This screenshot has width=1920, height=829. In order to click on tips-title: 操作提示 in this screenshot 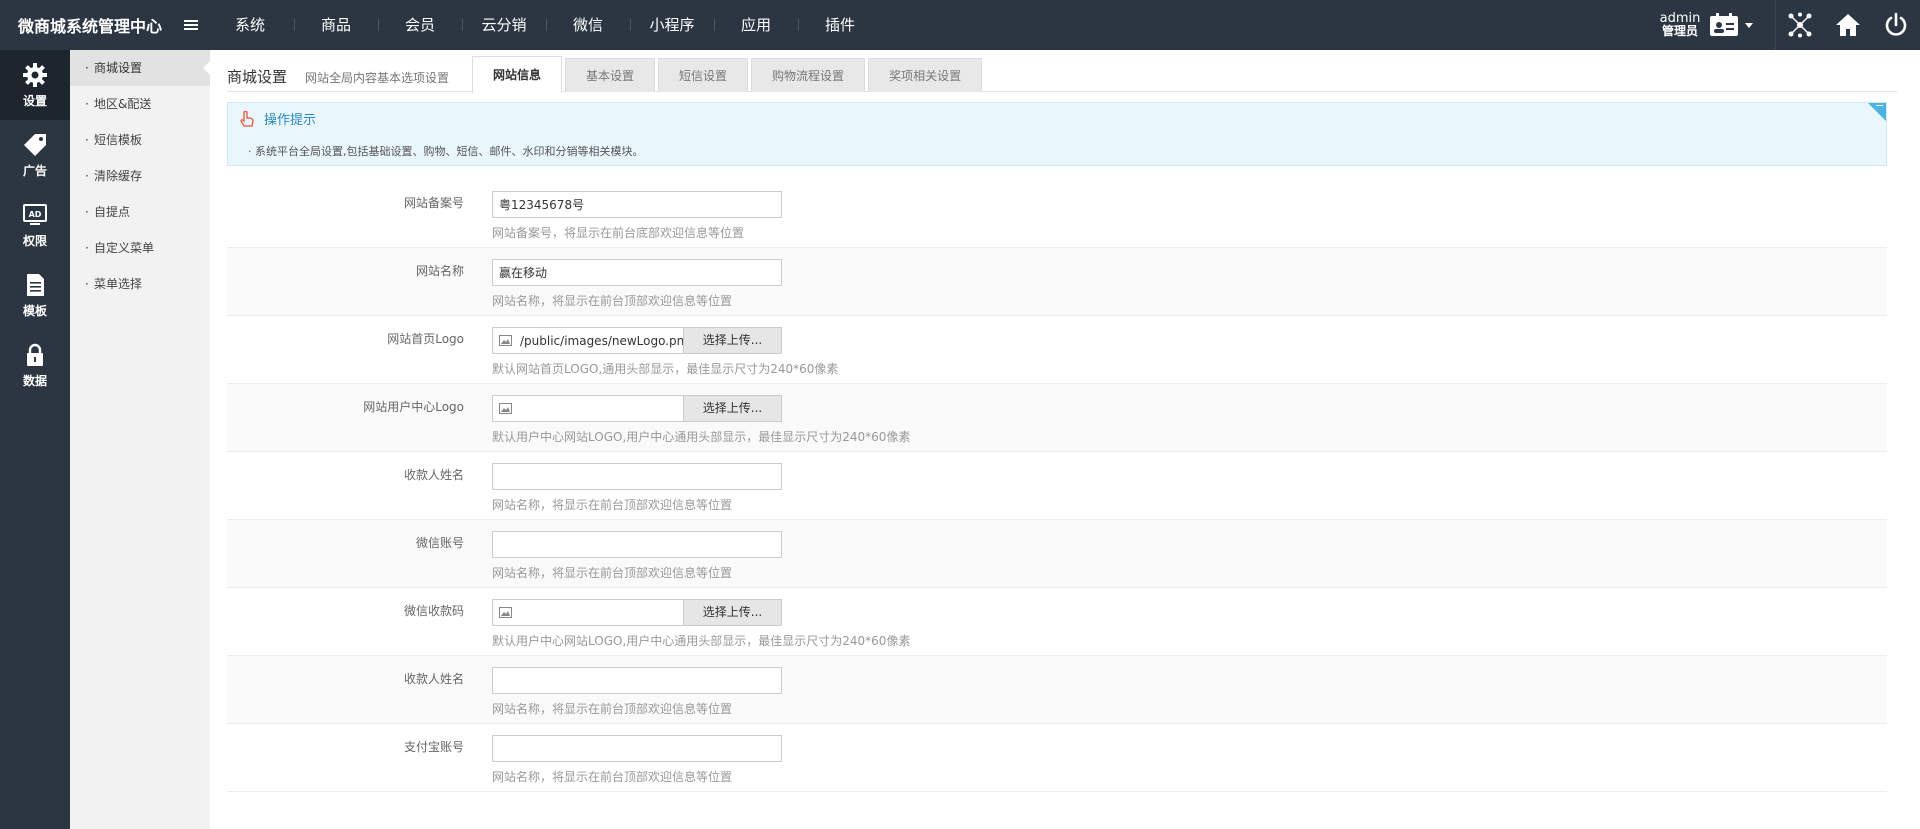, I will do `click(290, 120)`.